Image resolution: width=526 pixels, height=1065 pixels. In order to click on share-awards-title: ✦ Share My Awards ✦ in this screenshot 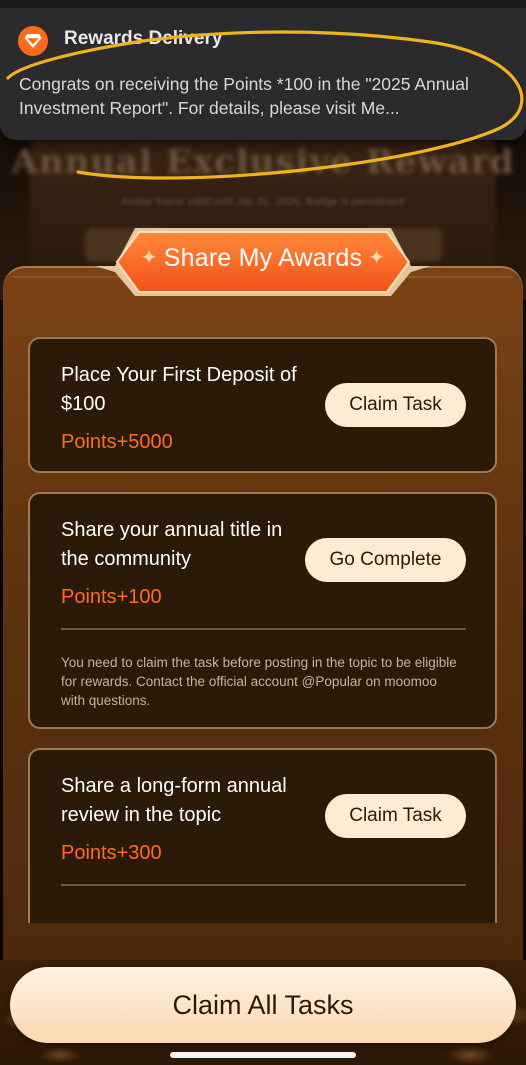, I will do `click(263, 258)`.